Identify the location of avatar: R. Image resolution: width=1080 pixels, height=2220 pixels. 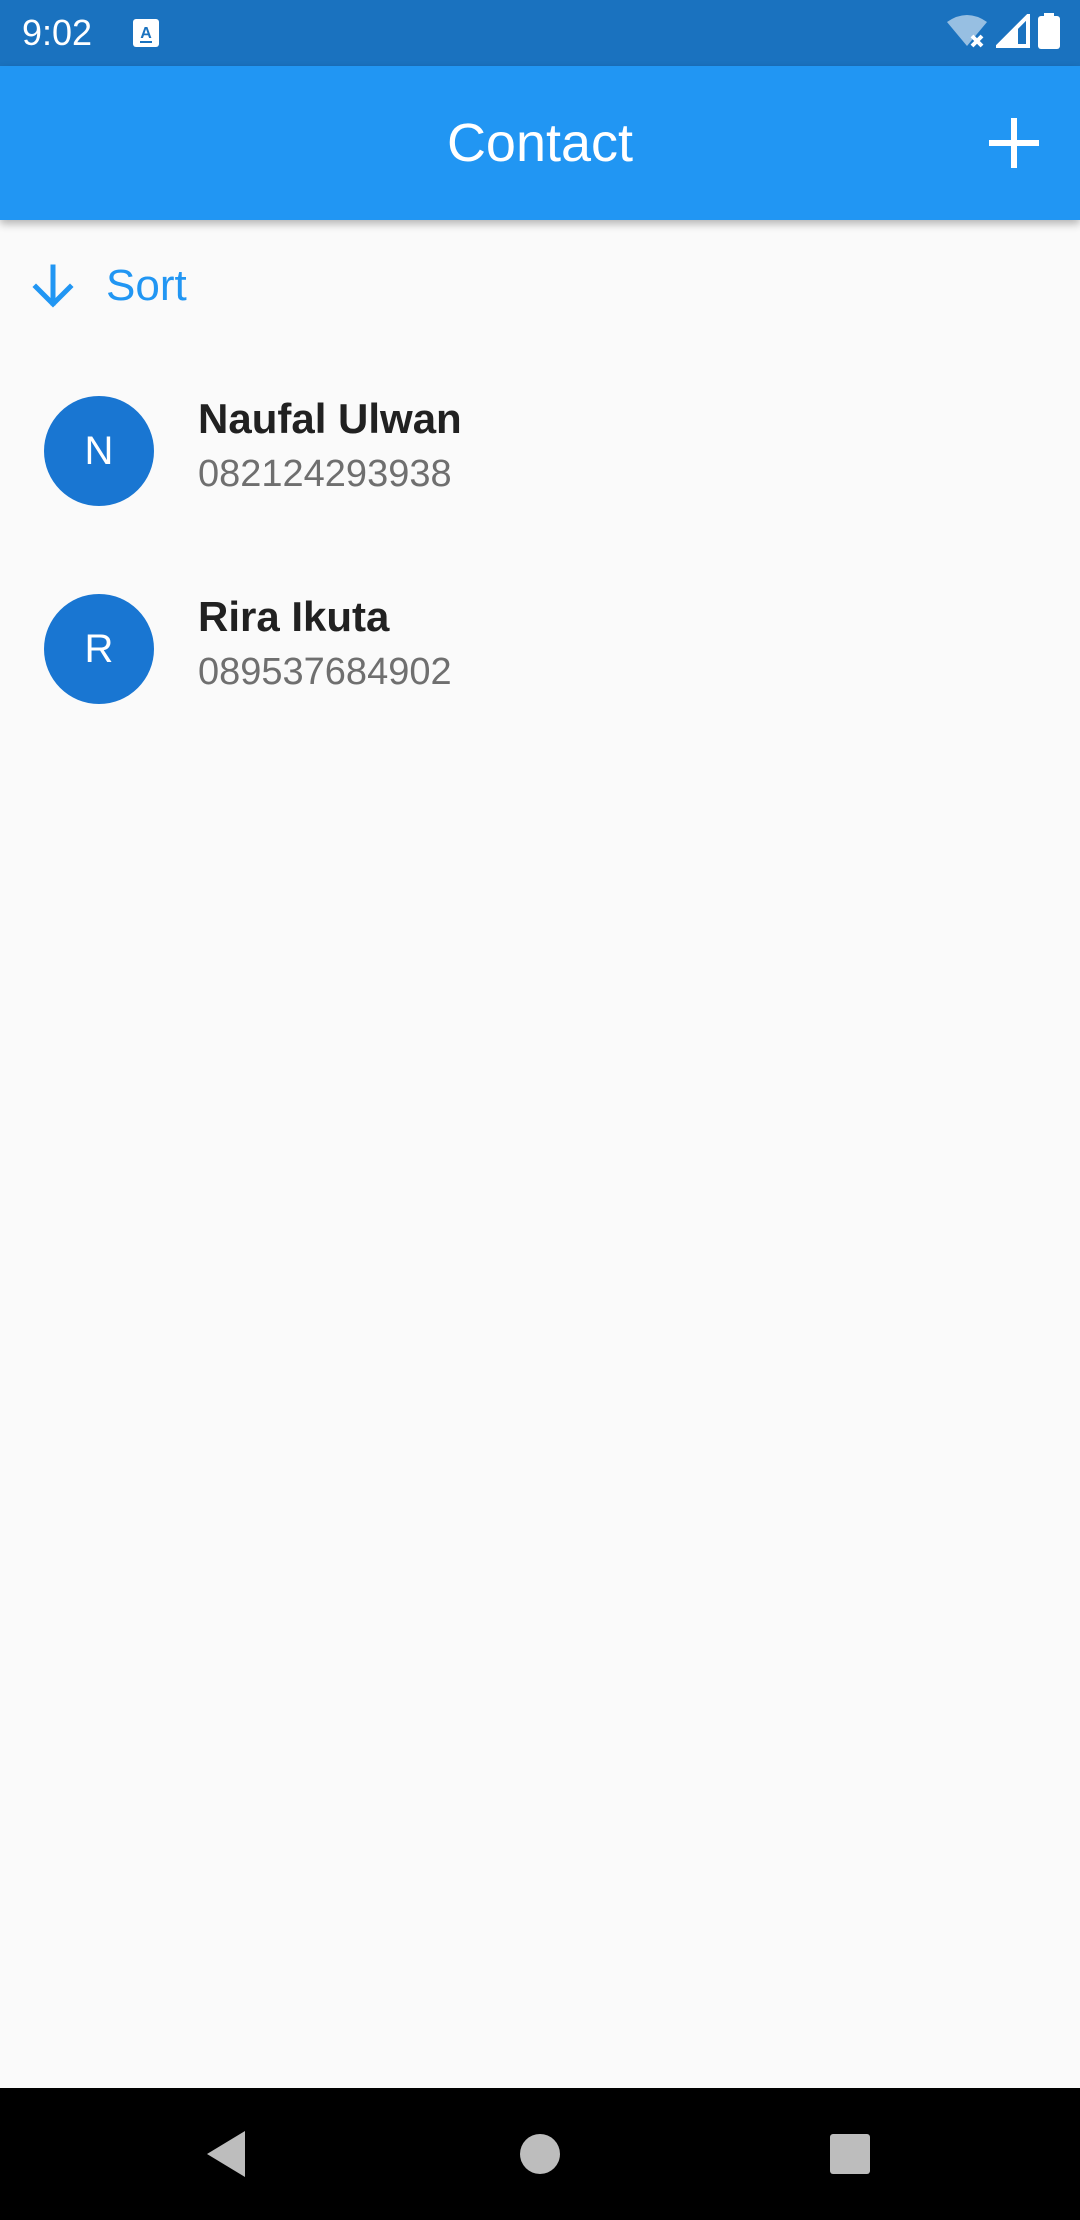
(99, 649).